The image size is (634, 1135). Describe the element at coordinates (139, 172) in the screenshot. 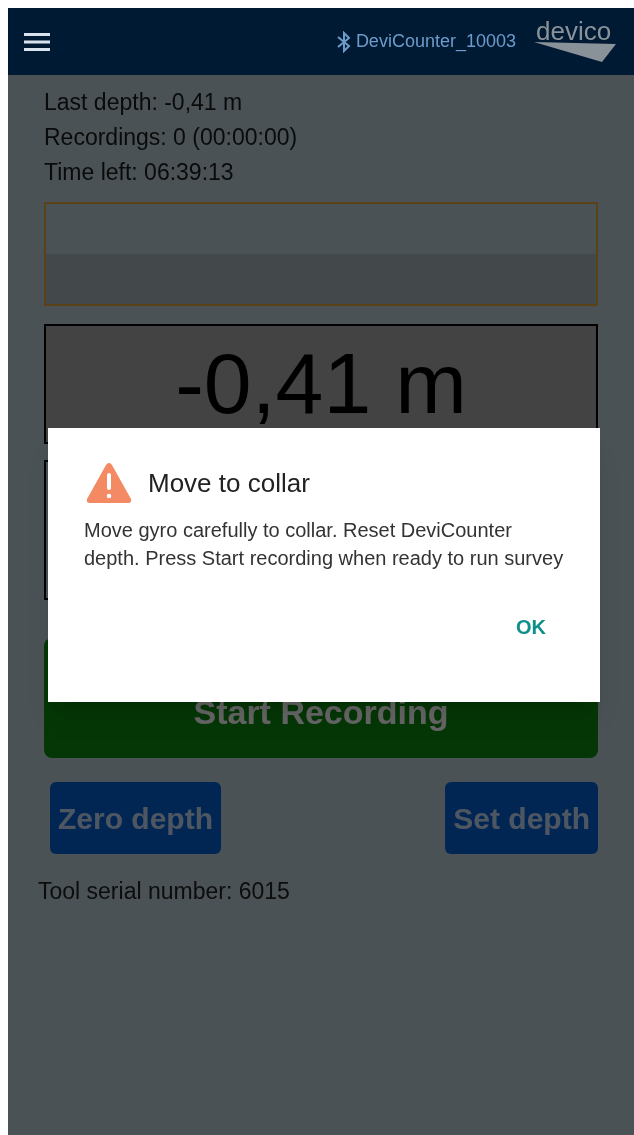

I see `status-line: Time left: 06:39:13` at that location.